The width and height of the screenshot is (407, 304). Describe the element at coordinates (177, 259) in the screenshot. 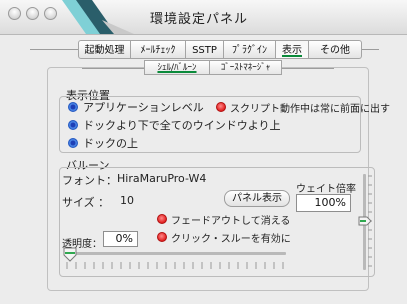

I see `opacity-slider` at that location.